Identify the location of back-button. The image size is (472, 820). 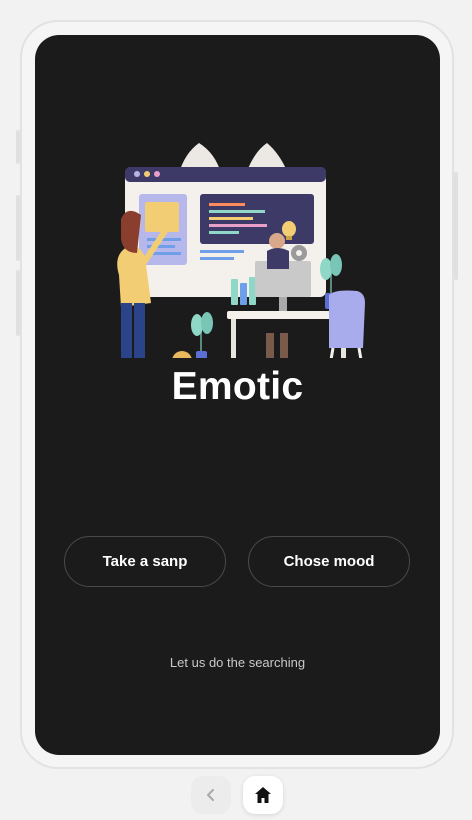
(211, 795).